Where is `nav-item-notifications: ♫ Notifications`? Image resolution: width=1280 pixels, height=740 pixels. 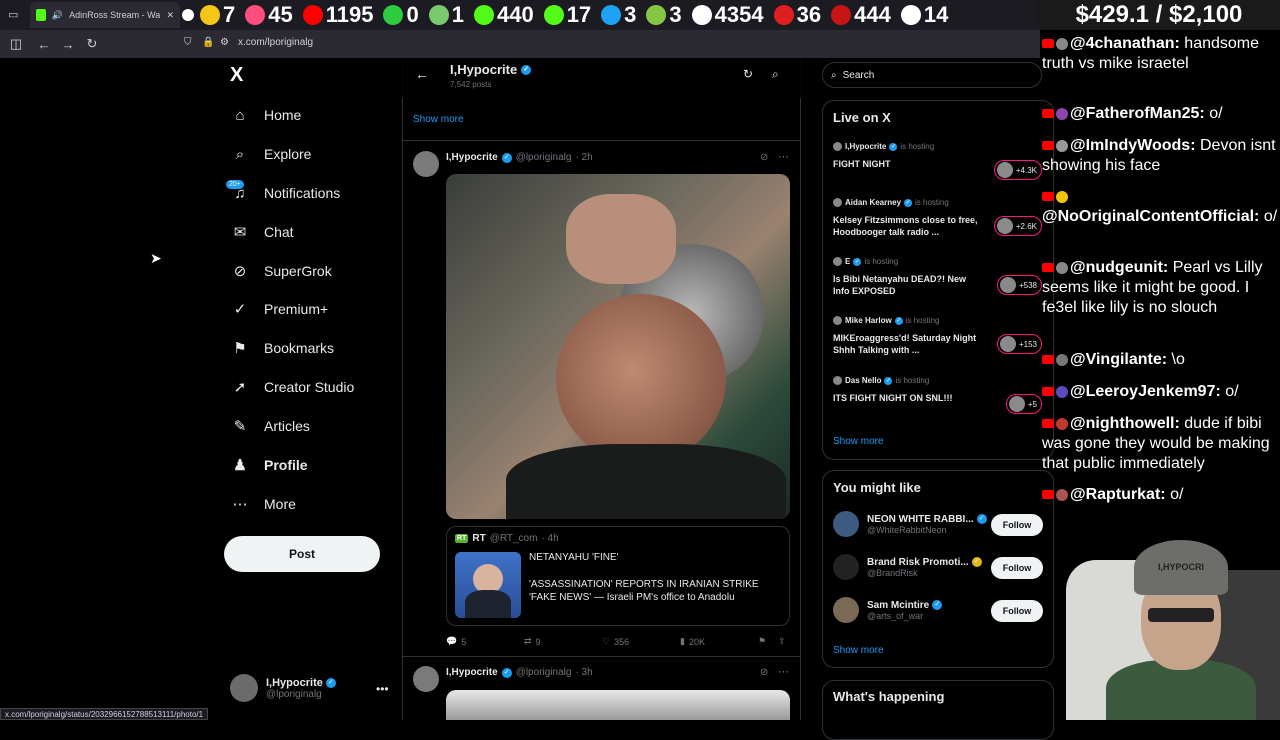
nav-item-notifications: ♫ Notifications is located at coordinates (285, 193).